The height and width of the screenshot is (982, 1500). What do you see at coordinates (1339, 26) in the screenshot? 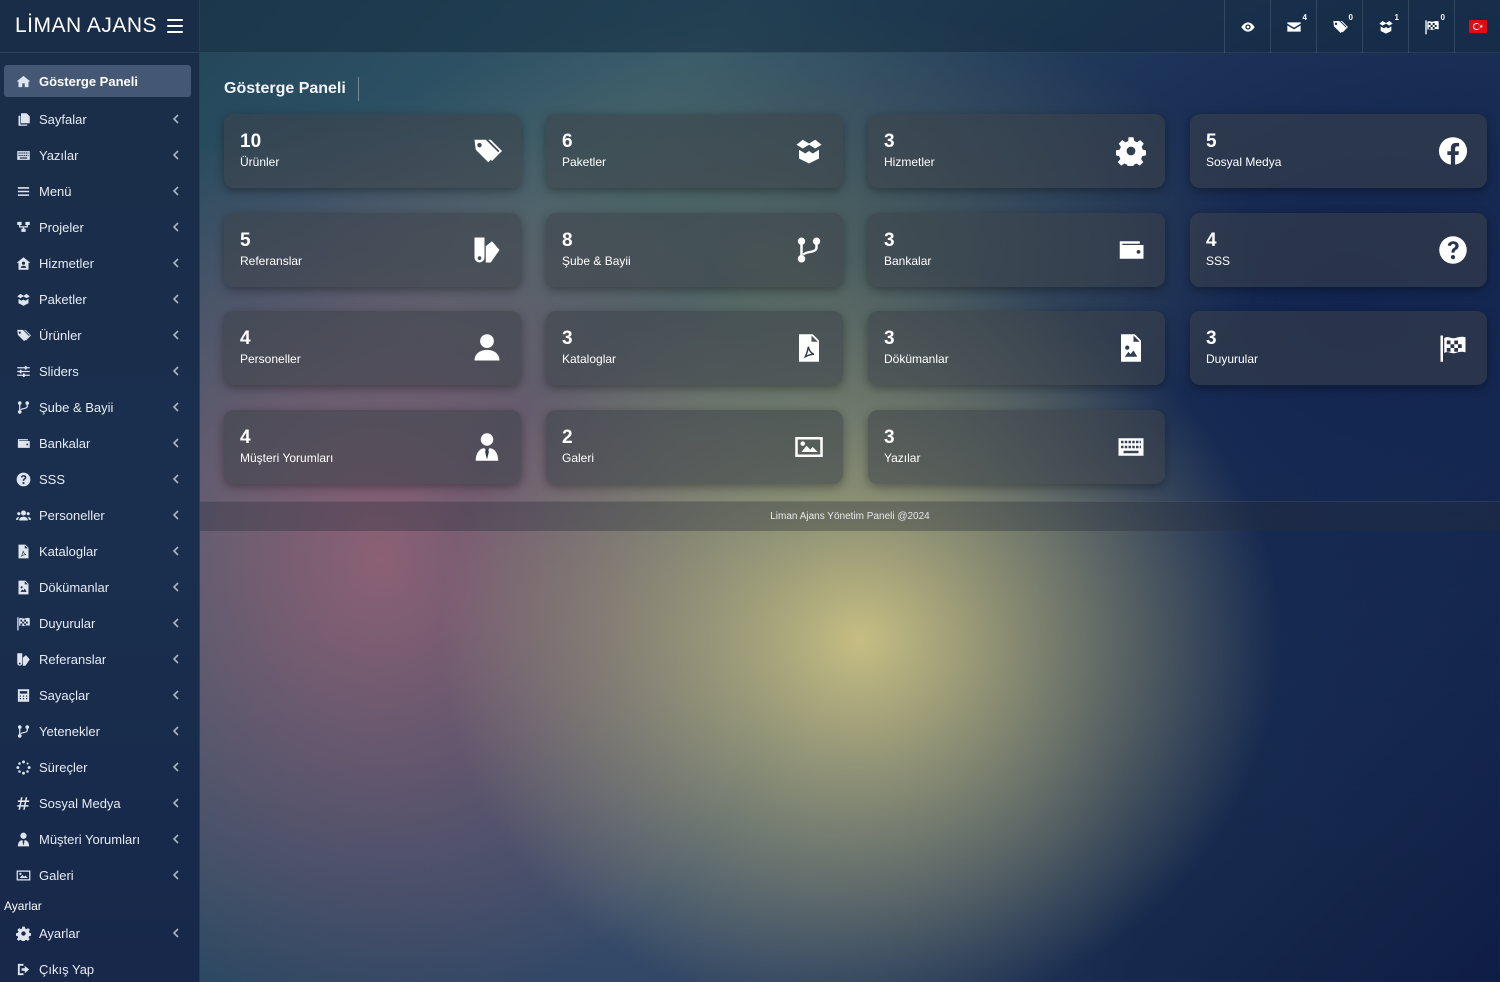
I see `products-button: 0` at bounding box center [1339, 26].